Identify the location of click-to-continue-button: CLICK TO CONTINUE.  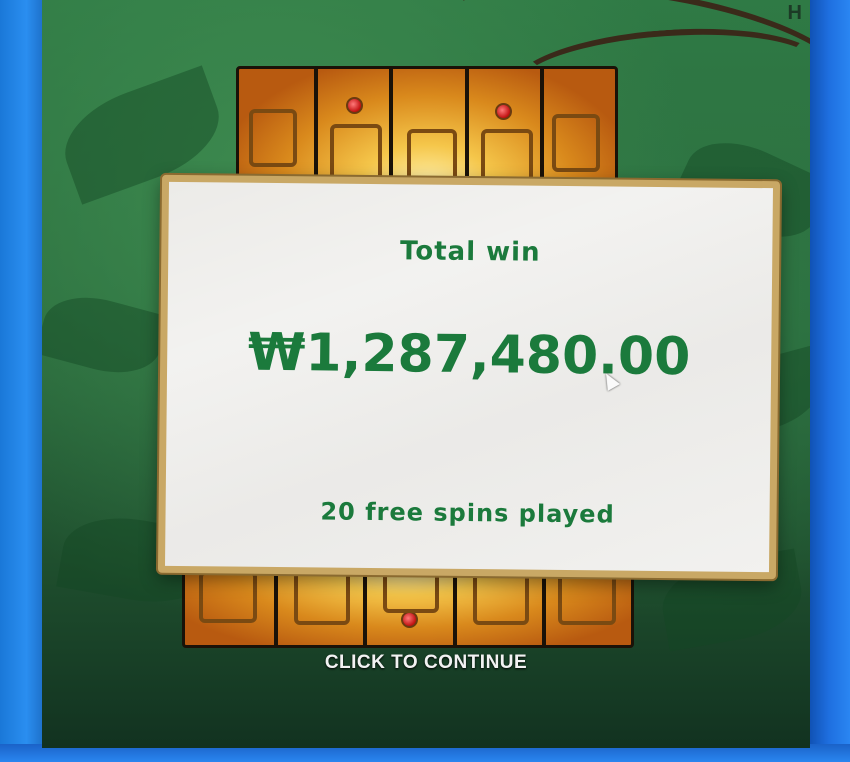
(426, 663).